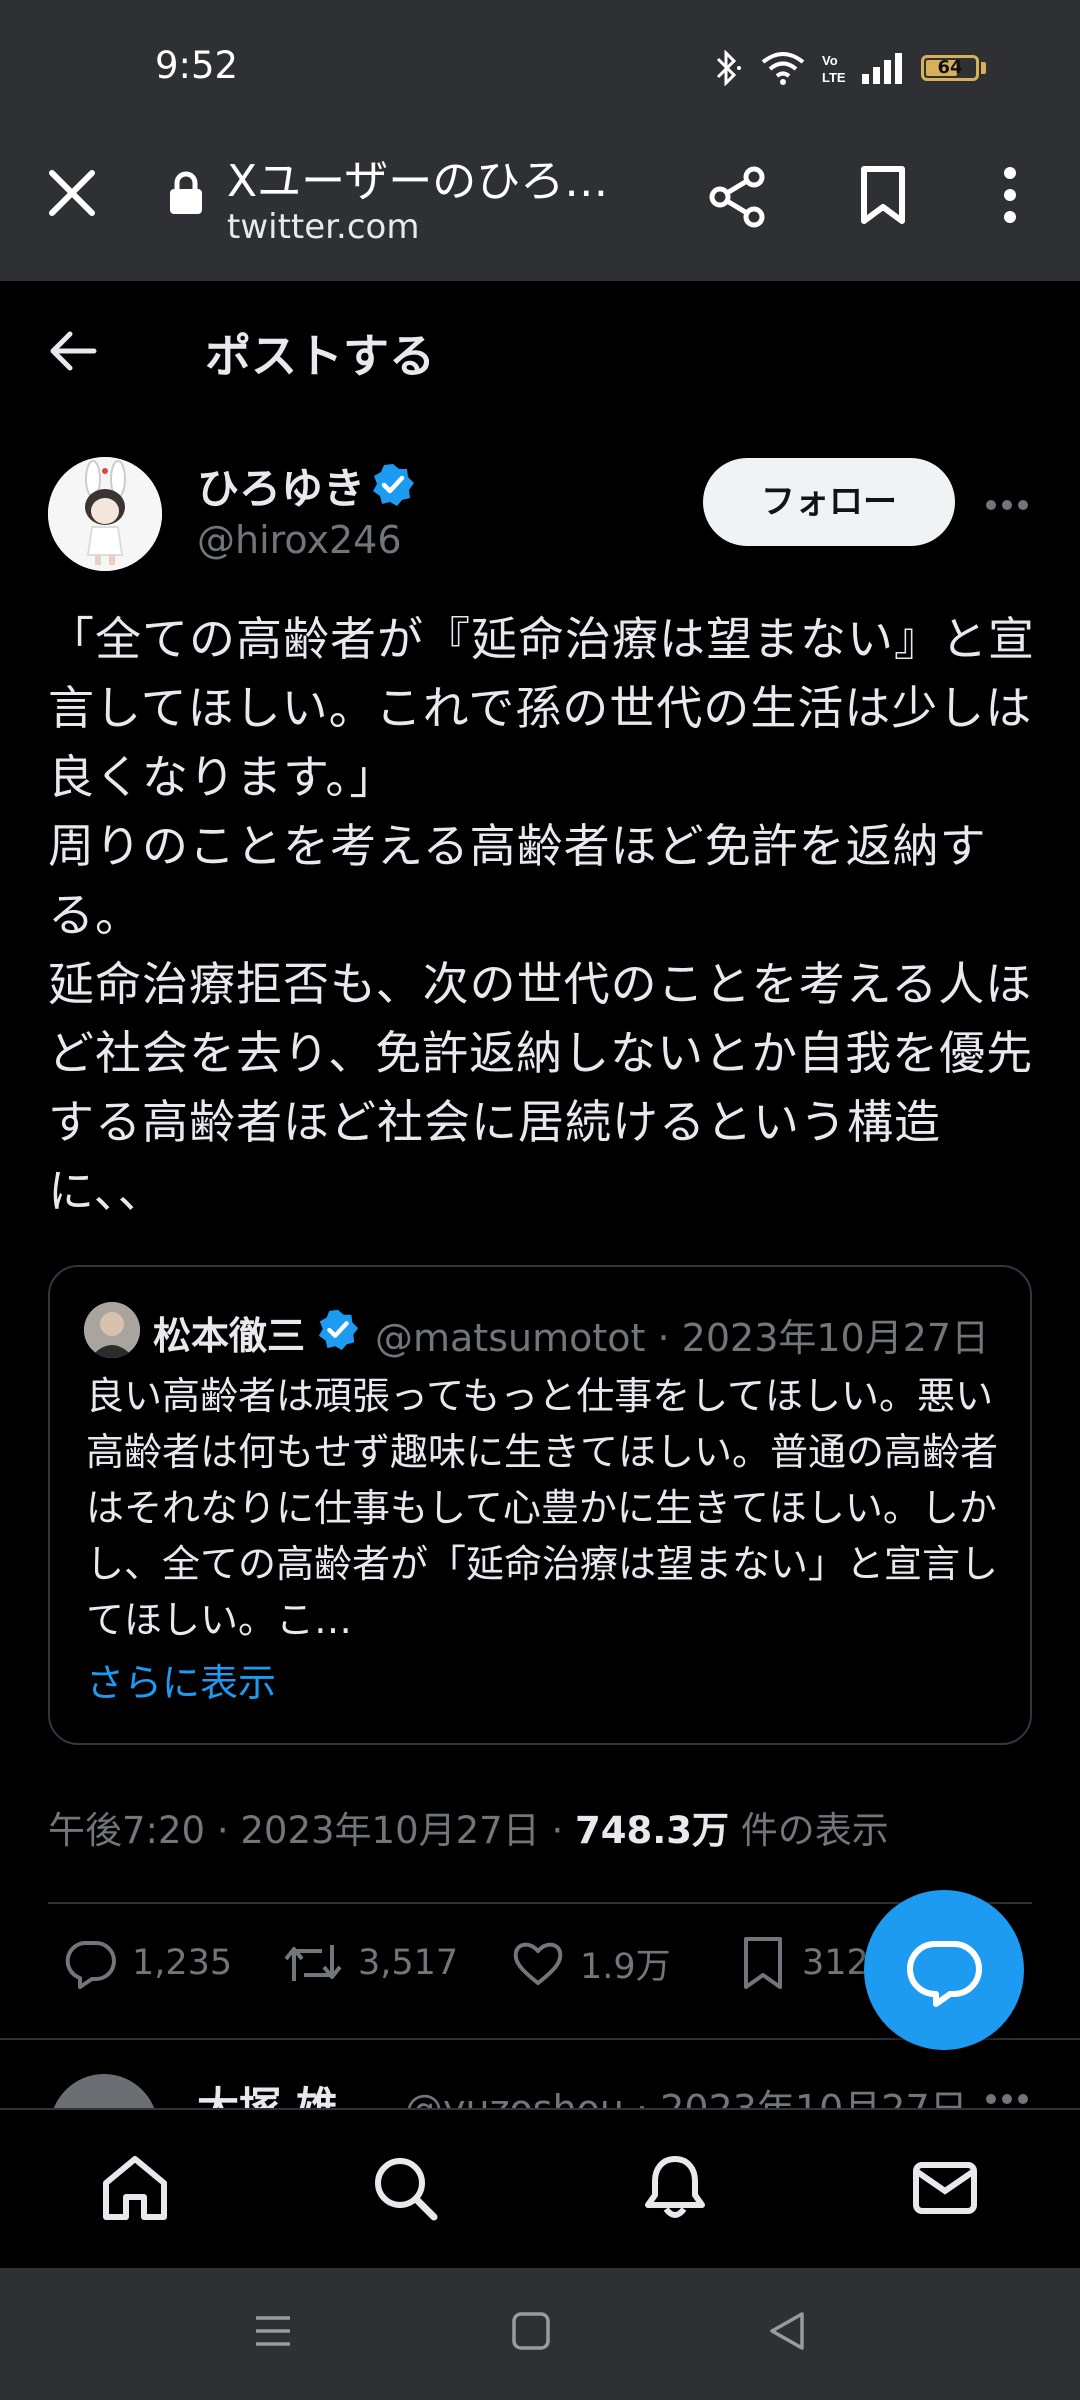 This screenshot has height=2400, width=1080. What do you see at coordinates (945, 2188) in the screenshot?
I see `messages-icon` at bounding box center [945, 2188].